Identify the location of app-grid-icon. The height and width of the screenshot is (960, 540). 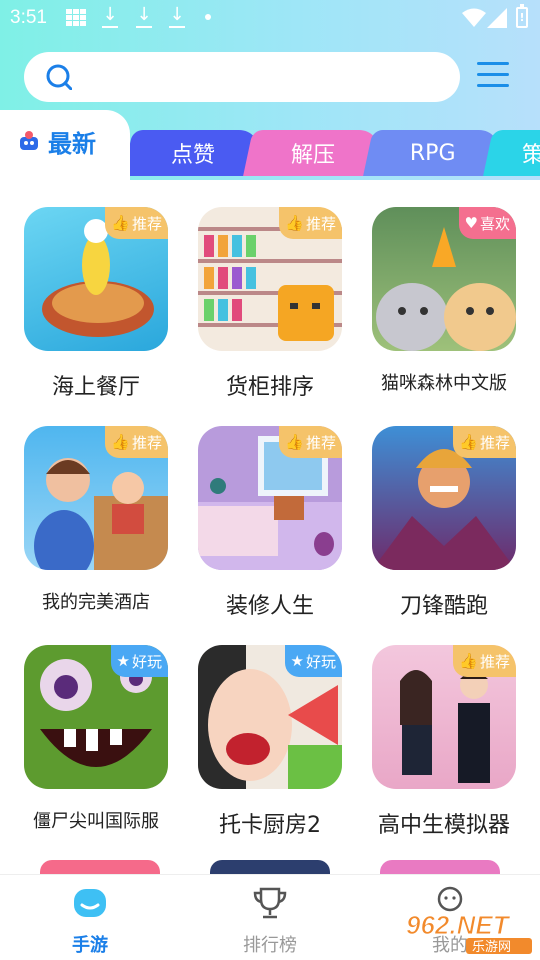
(76, 18).